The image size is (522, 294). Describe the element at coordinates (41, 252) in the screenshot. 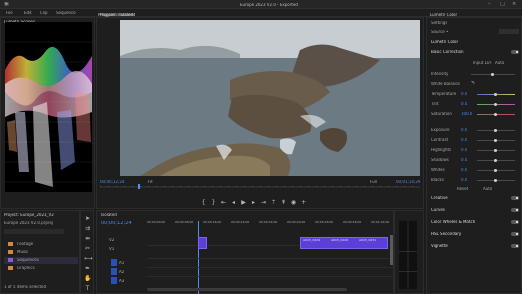

I see `project-bin-music: Music` at that location.